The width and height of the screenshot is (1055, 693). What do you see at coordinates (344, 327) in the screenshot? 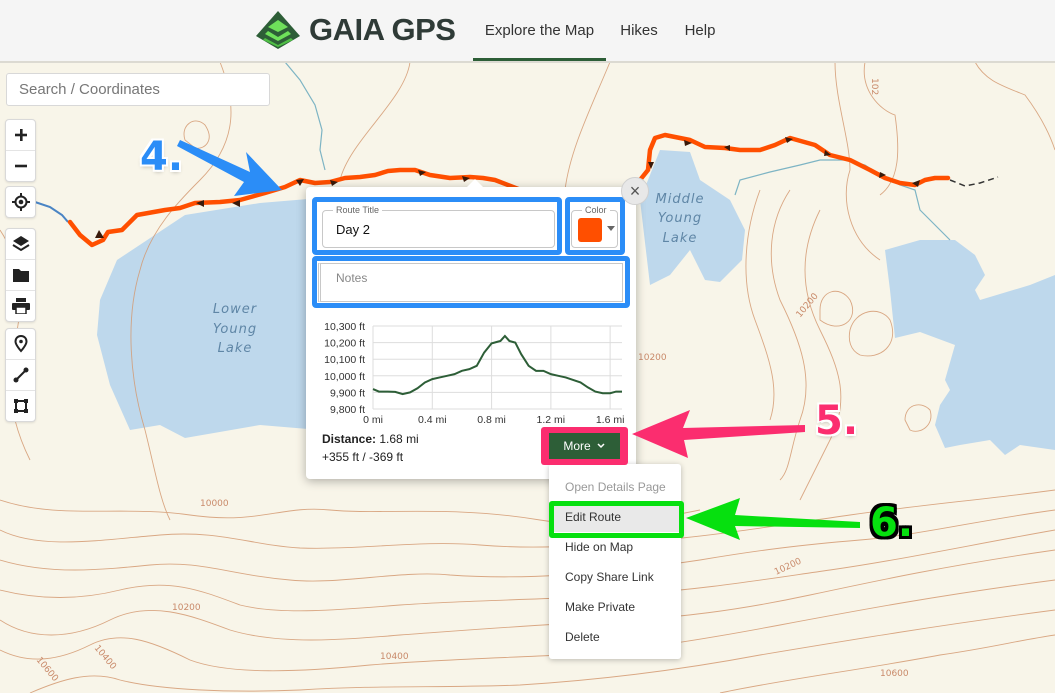
I see `y-tick-label: 10,300 ft` at bounding box center [344, 327].